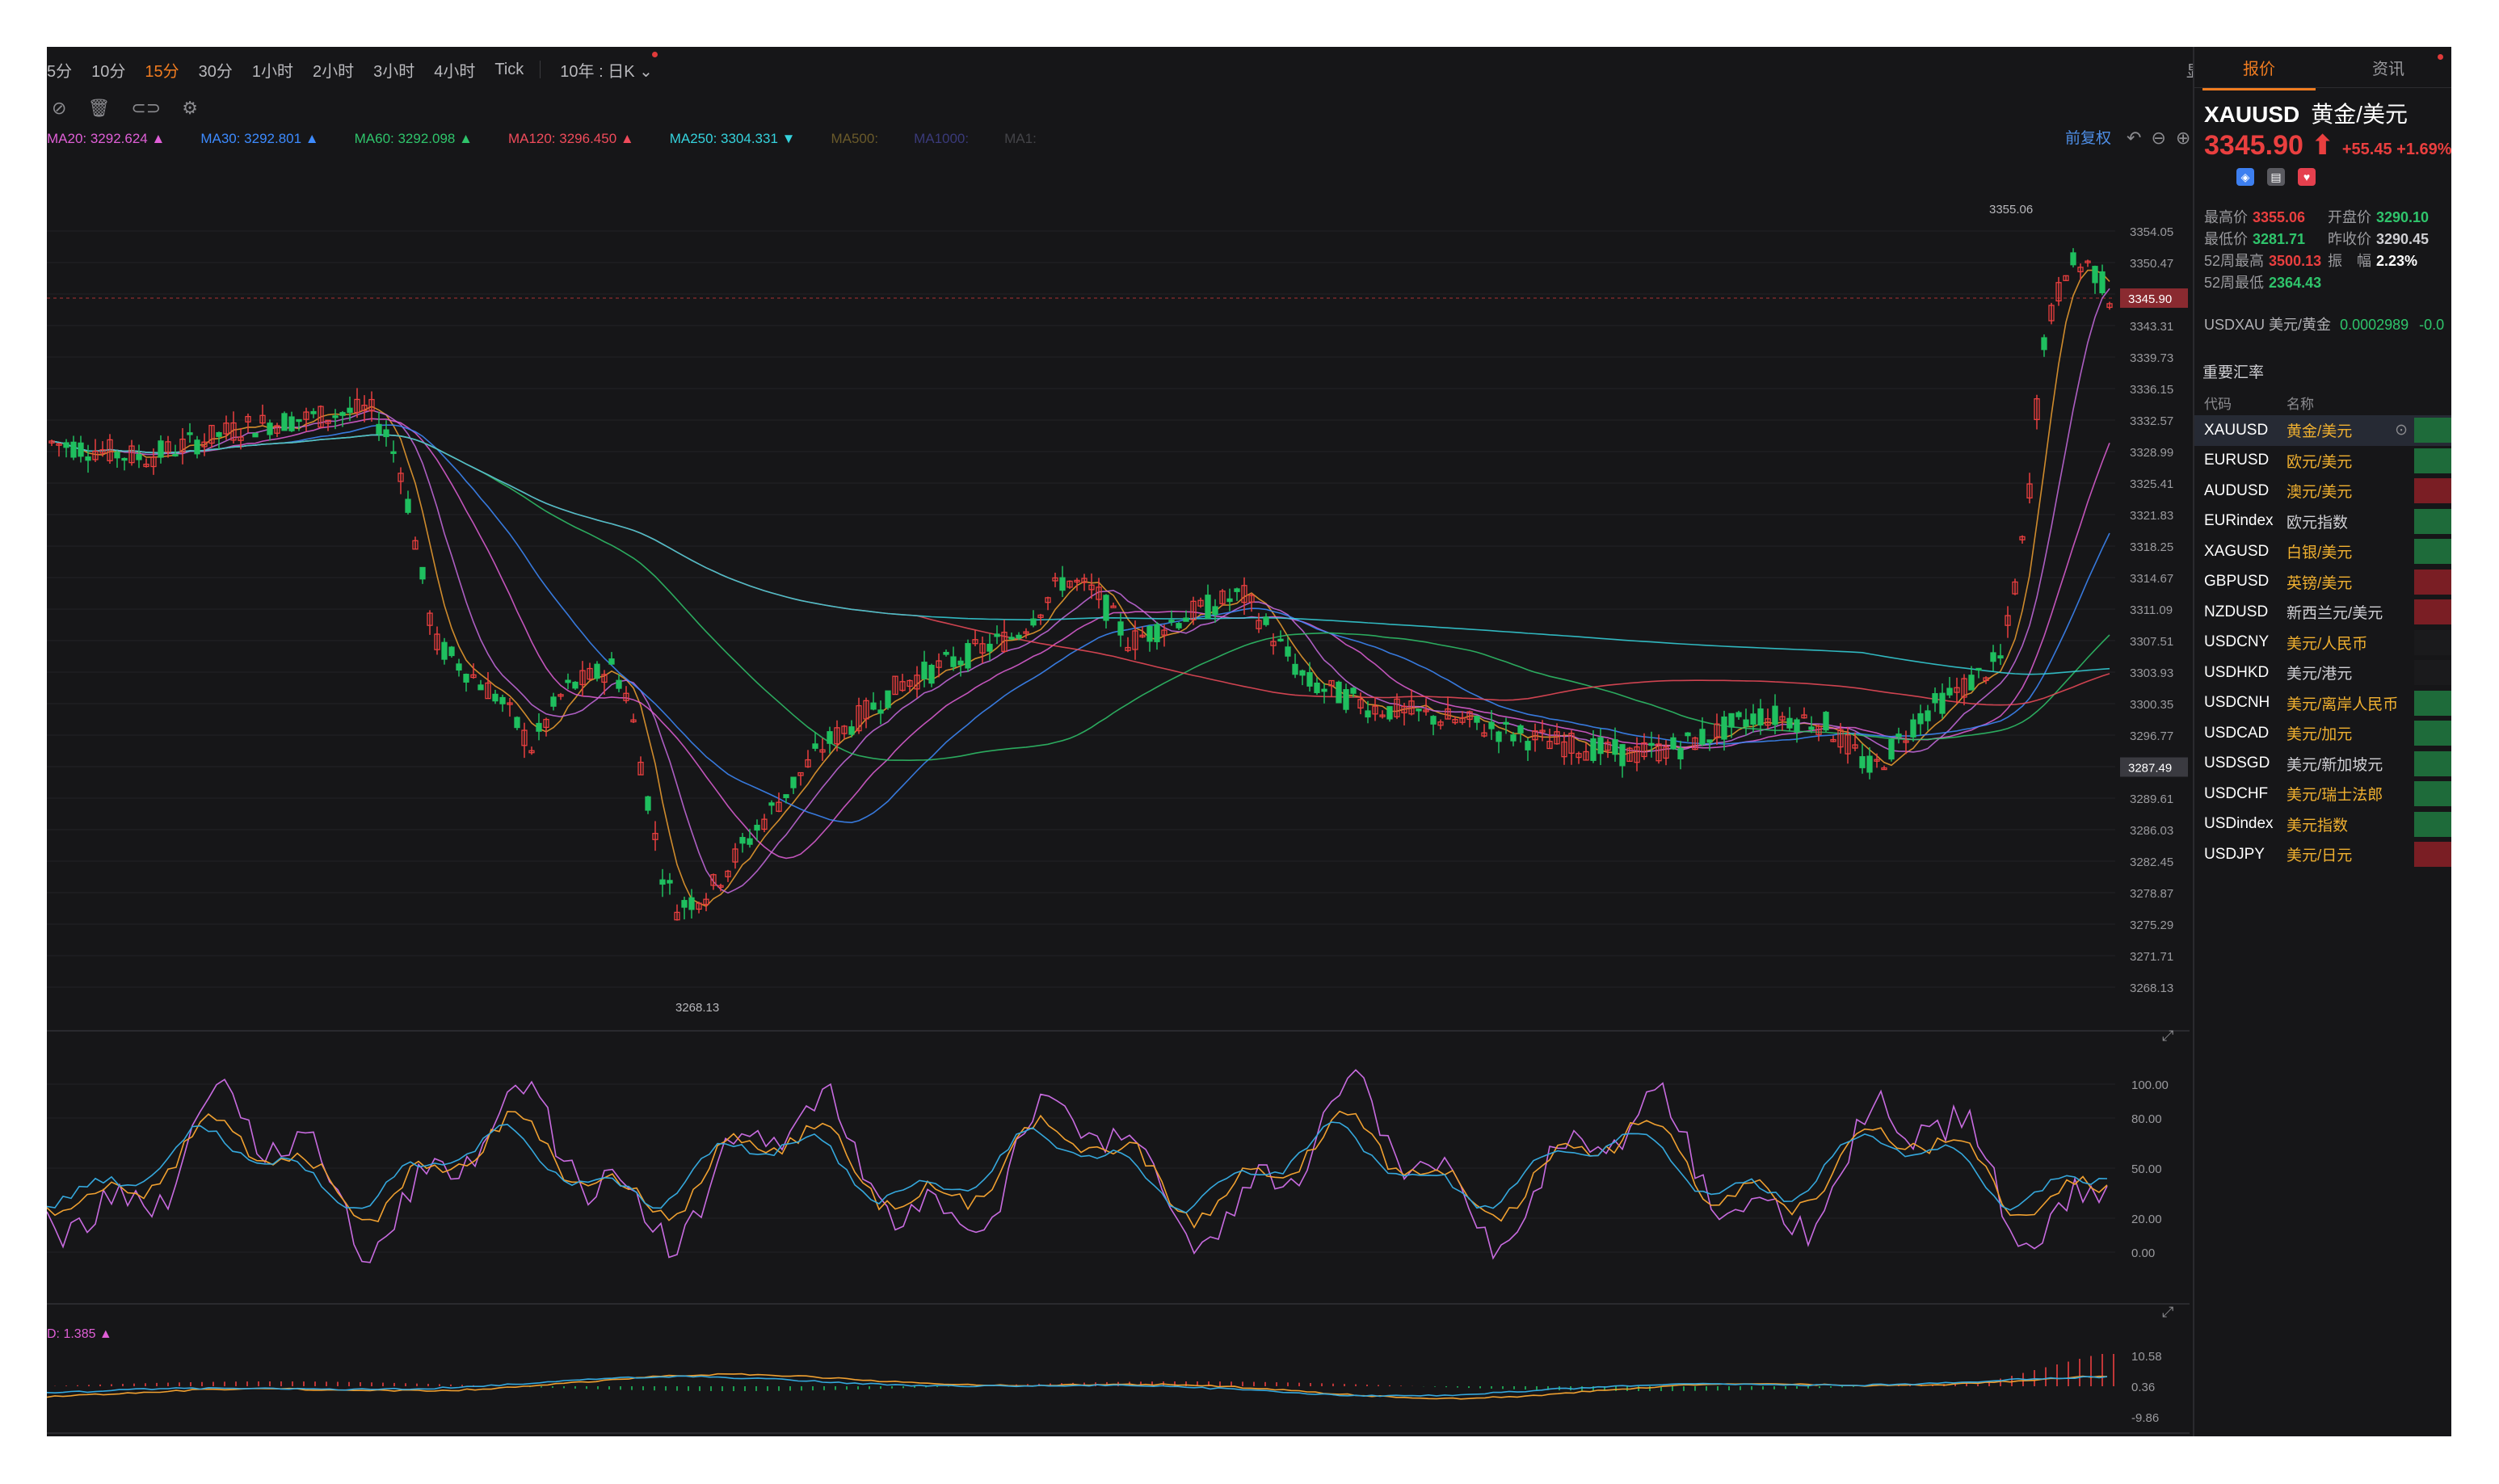 The image size is (2499, 1484). I want to click on rate-row: USDCNY 美元/人民币, so click(2323, 643).